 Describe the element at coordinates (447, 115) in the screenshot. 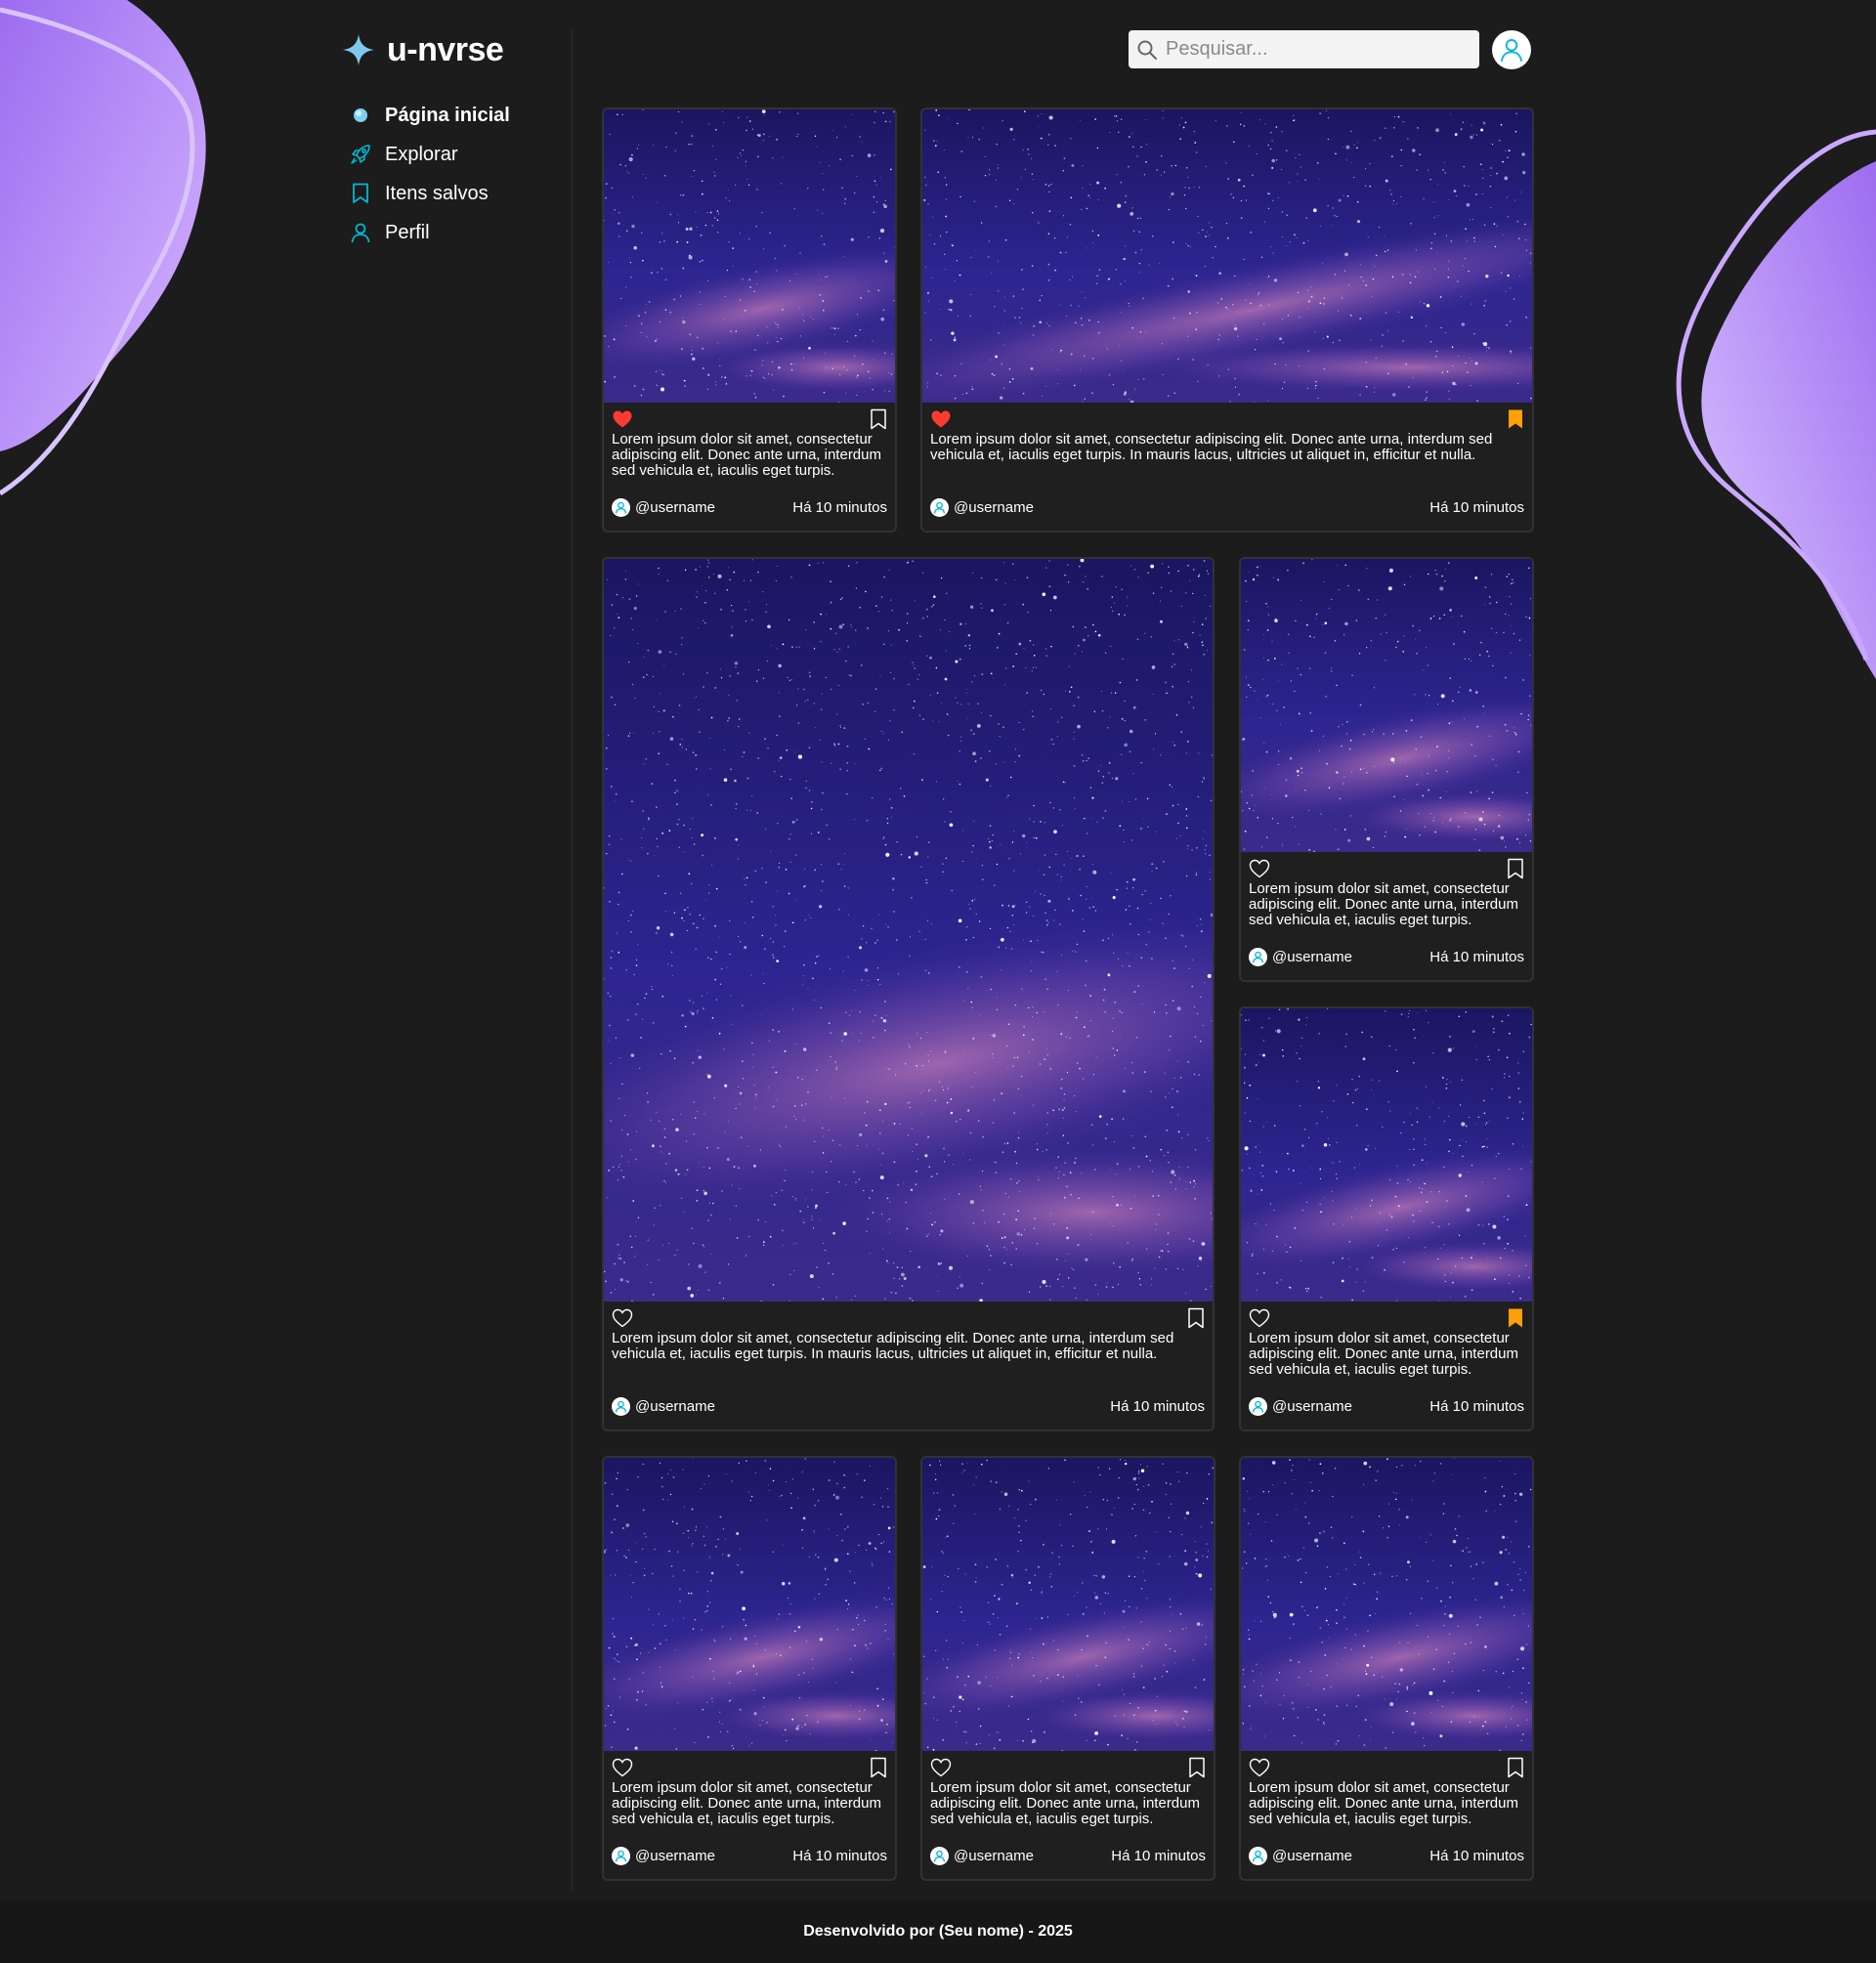

I see `sidebar-item-label: Página inicial` at that location.